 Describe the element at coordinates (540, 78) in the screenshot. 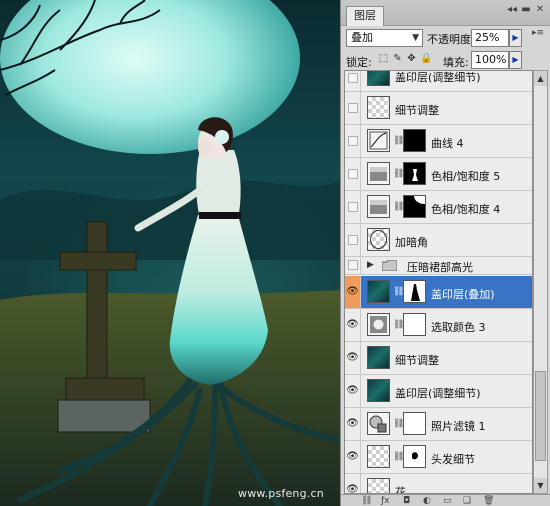

I see `scroll-up-icon: ▲` at that location.